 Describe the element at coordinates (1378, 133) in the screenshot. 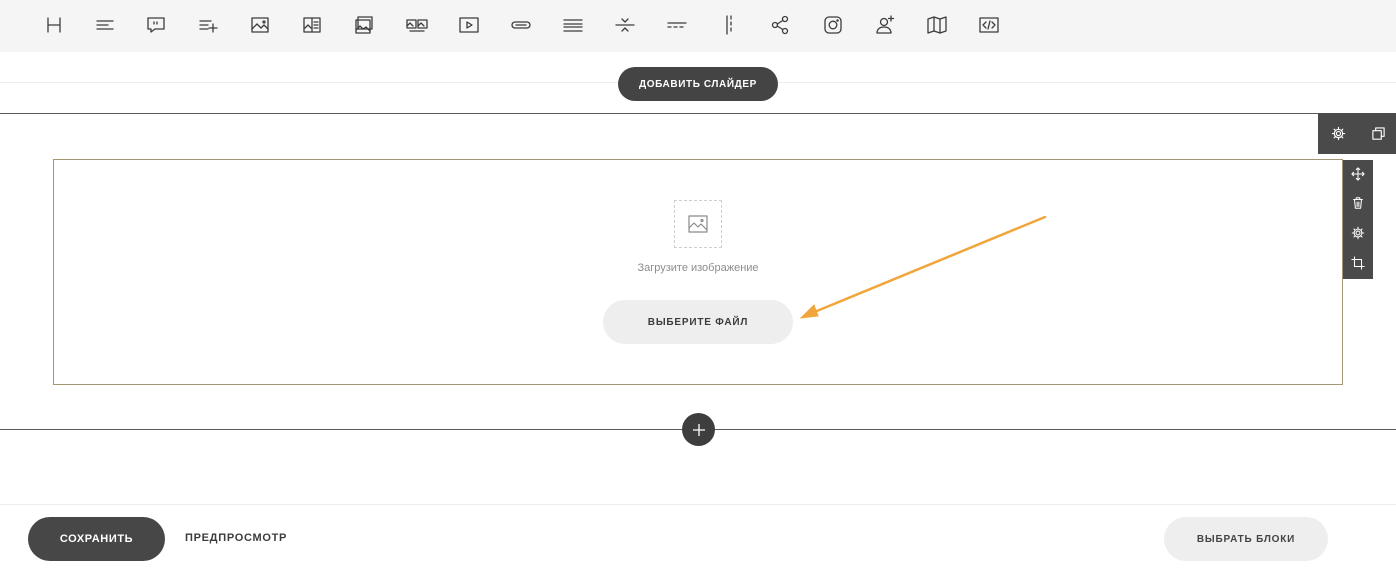

I see `copy-icon` at that location.